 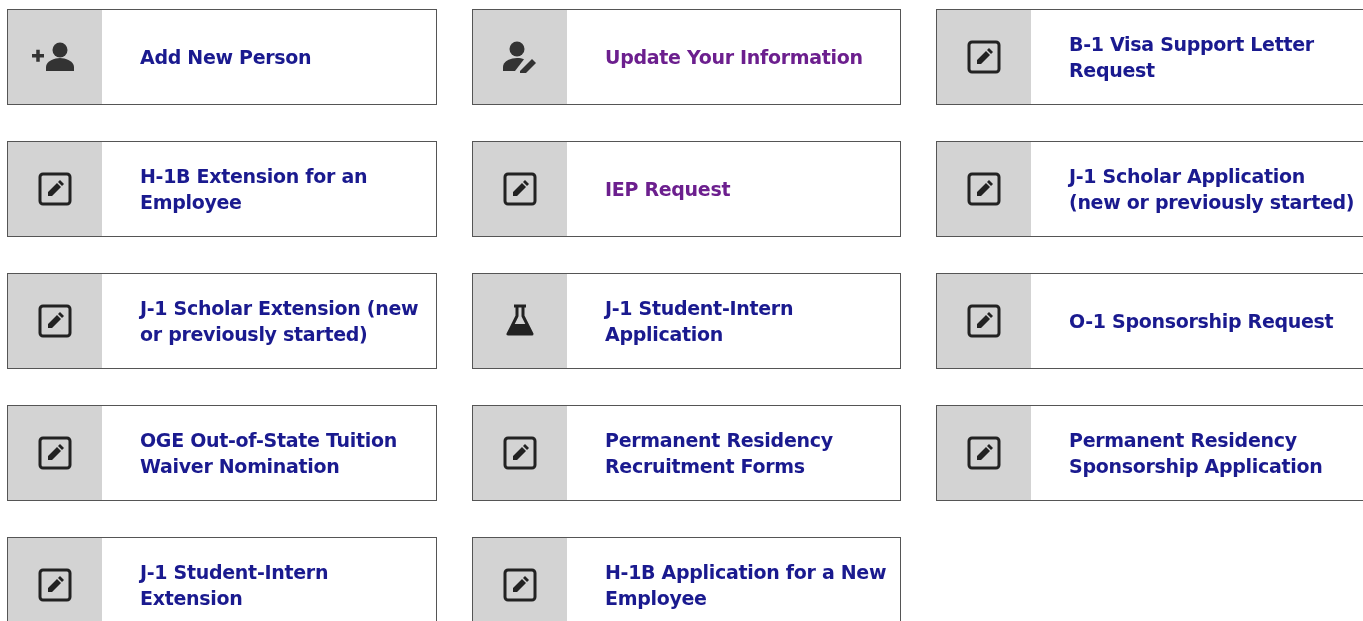 What do you see at coordinates (686, 579) in the screenshot?
I see `form-link-tile: H-1B Application for a New Employee` at bounding box center [686, 579].